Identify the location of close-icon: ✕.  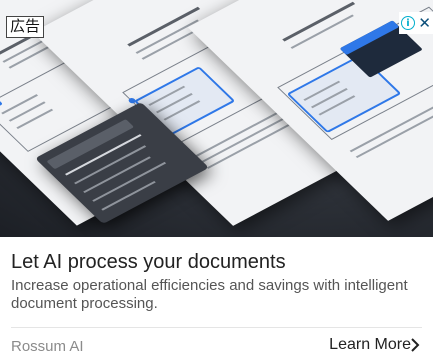
(424, 23).